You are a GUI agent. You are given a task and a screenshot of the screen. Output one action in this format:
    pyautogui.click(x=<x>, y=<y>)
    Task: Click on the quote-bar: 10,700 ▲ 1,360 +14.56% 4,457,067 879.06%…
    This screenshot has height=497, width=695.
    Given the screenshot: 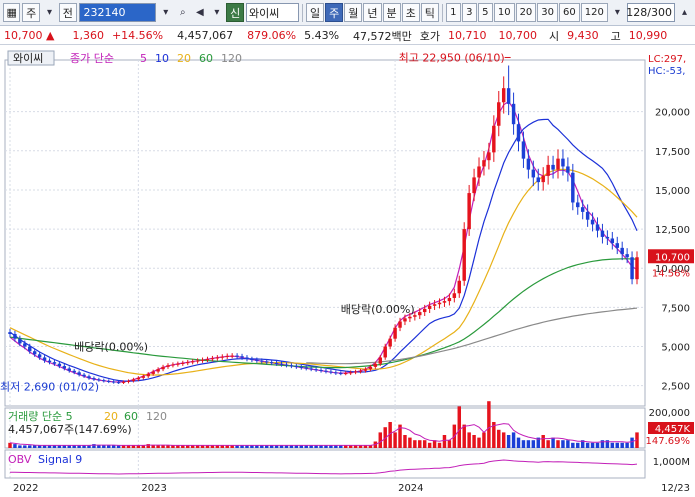 What is the action you would take?
    pyautogui.click(x=347, y=36)
    